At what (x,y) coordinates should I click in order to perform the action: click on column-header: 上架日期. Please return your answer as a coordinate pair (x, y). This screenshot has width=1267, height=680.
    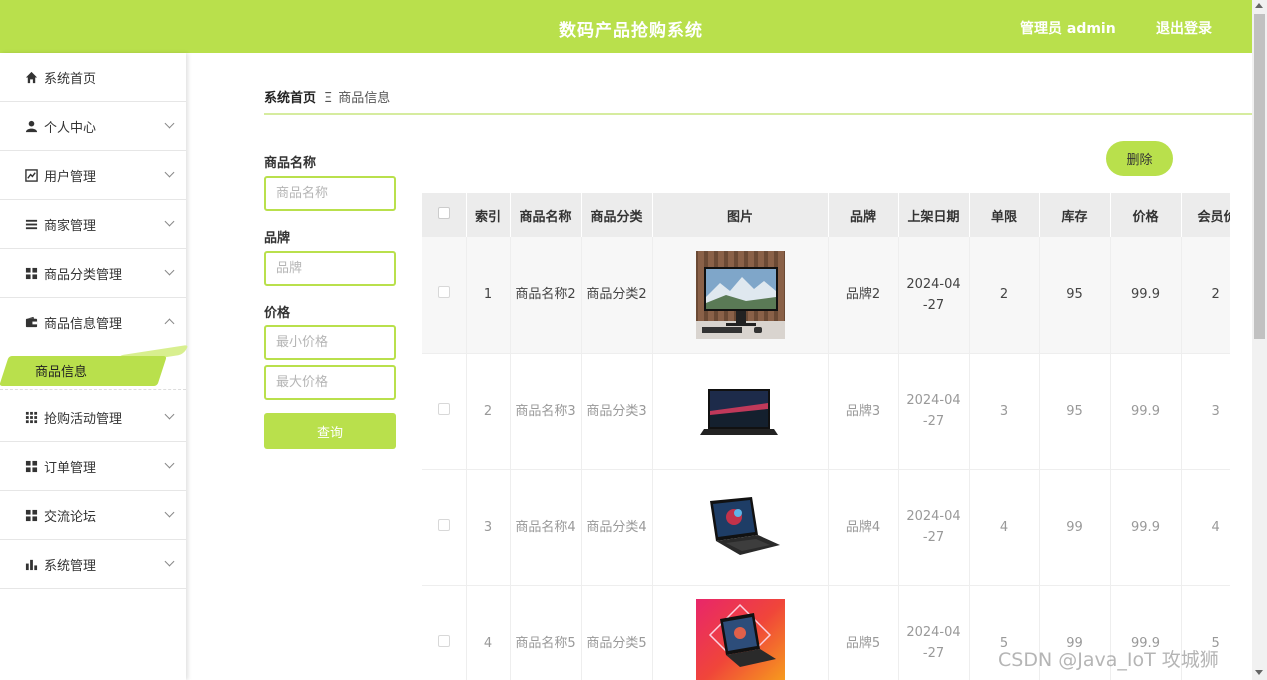
    Looking at the image, I should click on (934, 215).